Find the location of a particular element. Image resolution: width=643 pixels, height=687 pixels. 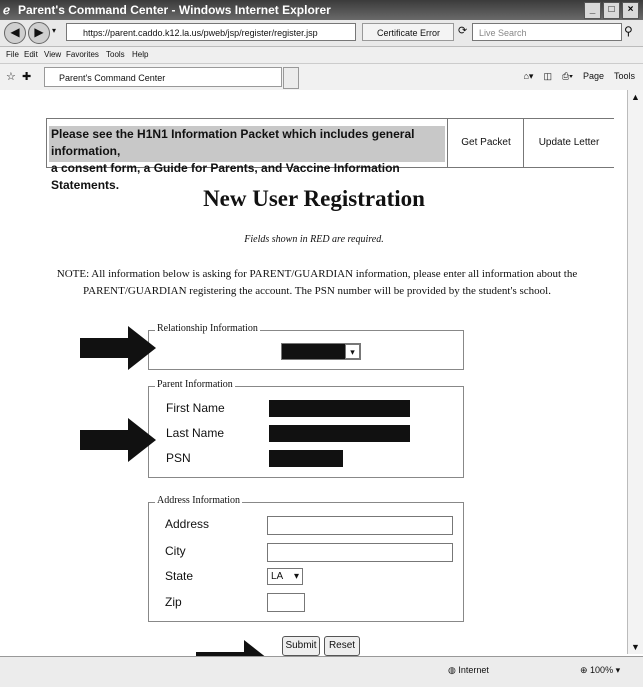

zoom-label: 100% is located at coordinates (602, 670).